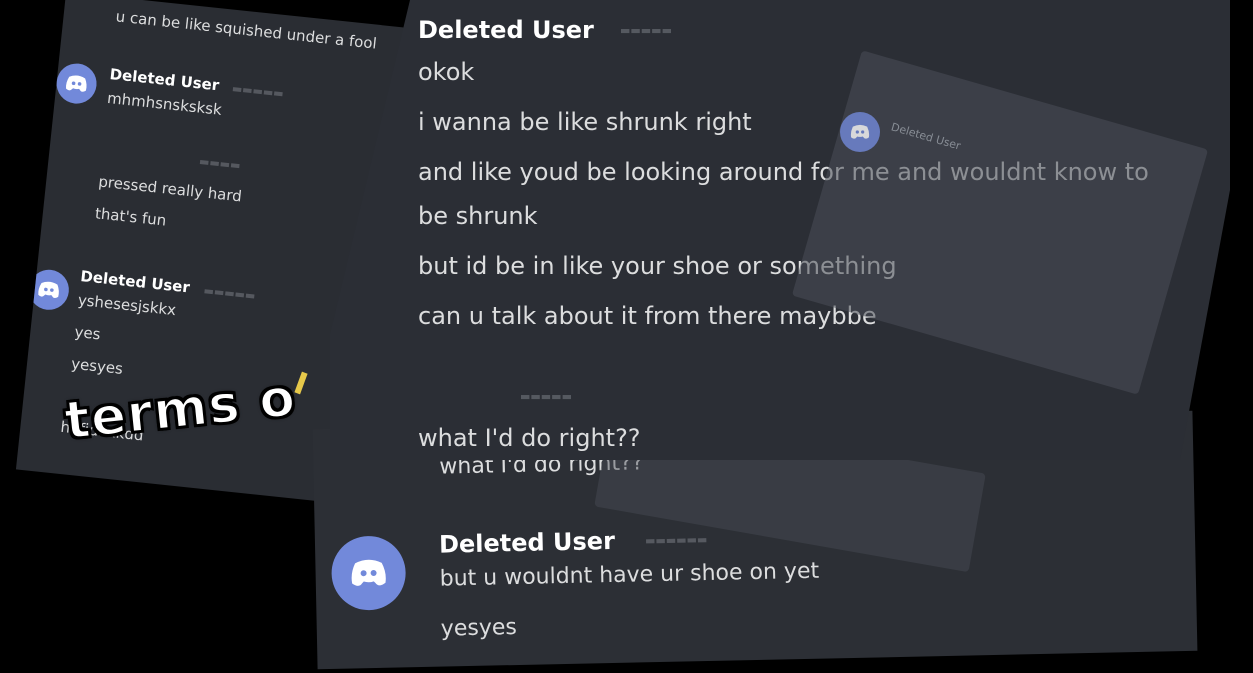 The width and height of the screenshot is (1253, 673). I want to click on message-text: but u wouldnt have ur shoe on yet, so click(629, 575).